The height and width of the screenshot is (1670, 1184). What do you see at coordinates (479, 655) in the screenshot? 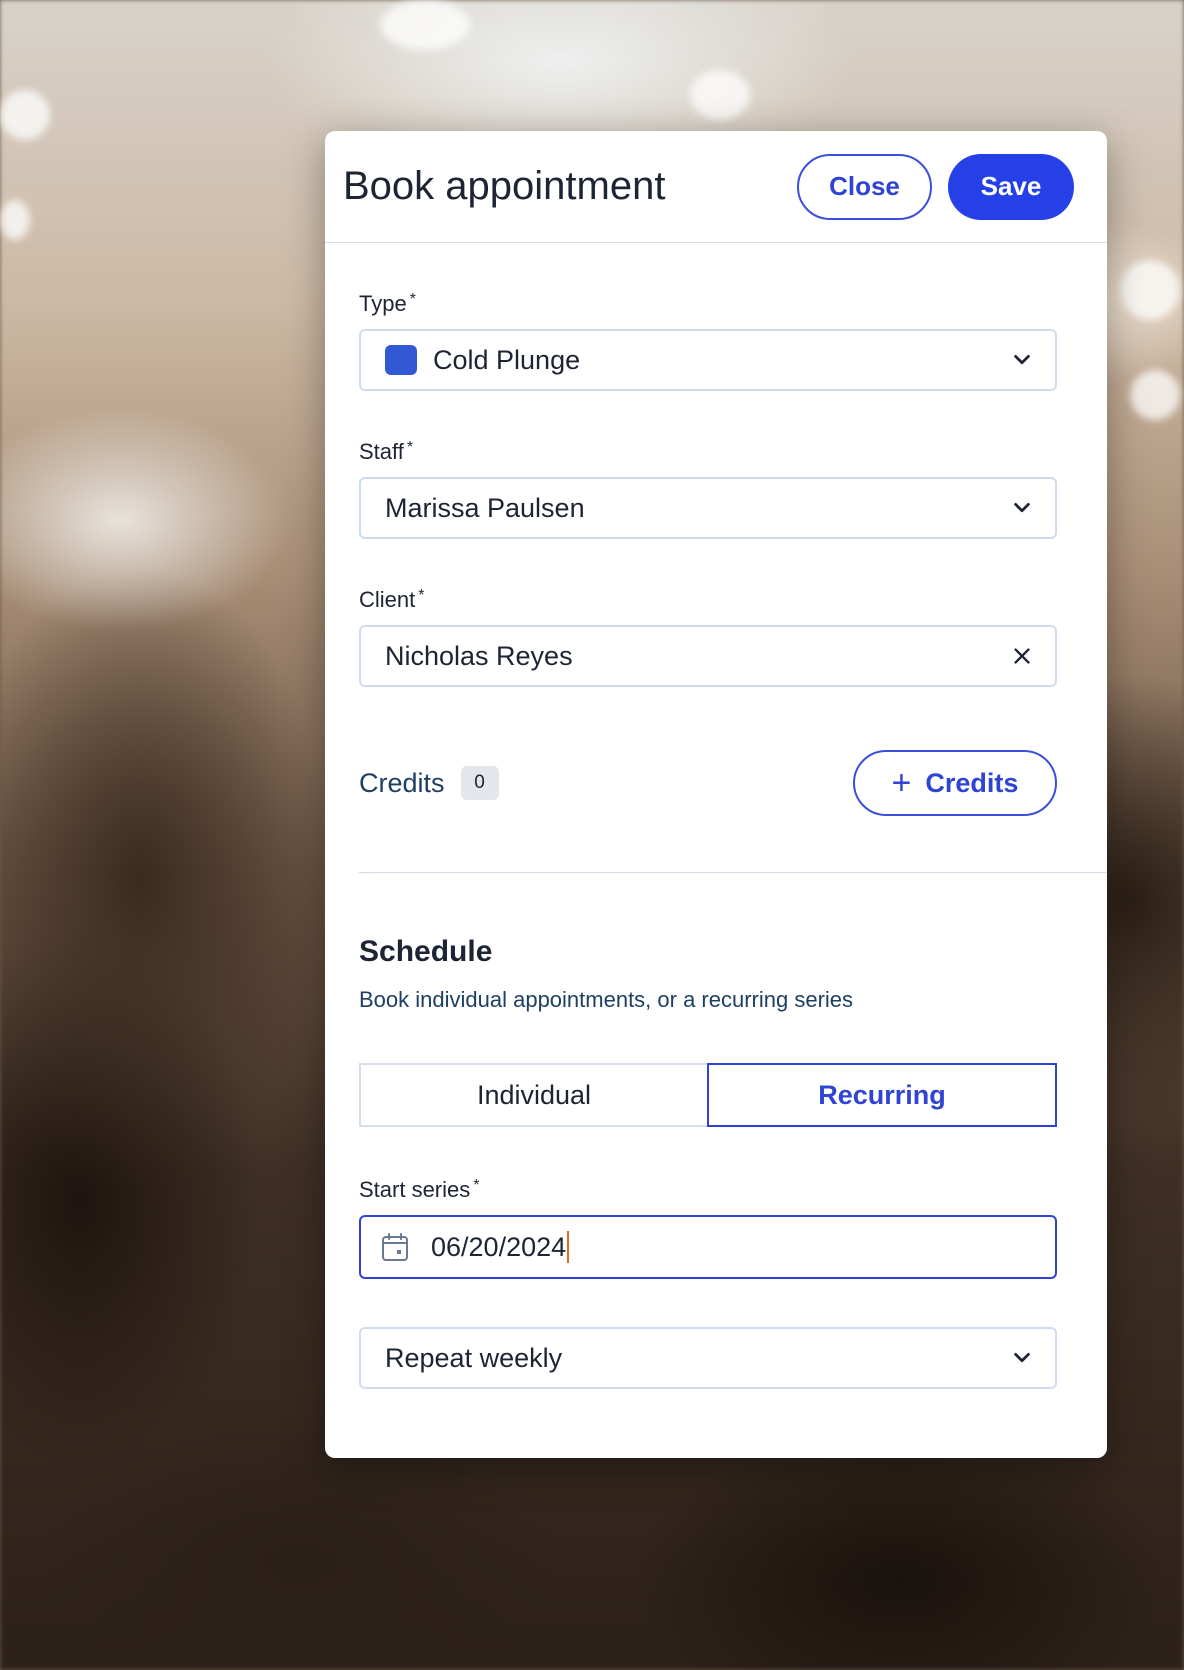
I see `client-input-value: Nicholas Reyes` at bounding box center [479, 655].